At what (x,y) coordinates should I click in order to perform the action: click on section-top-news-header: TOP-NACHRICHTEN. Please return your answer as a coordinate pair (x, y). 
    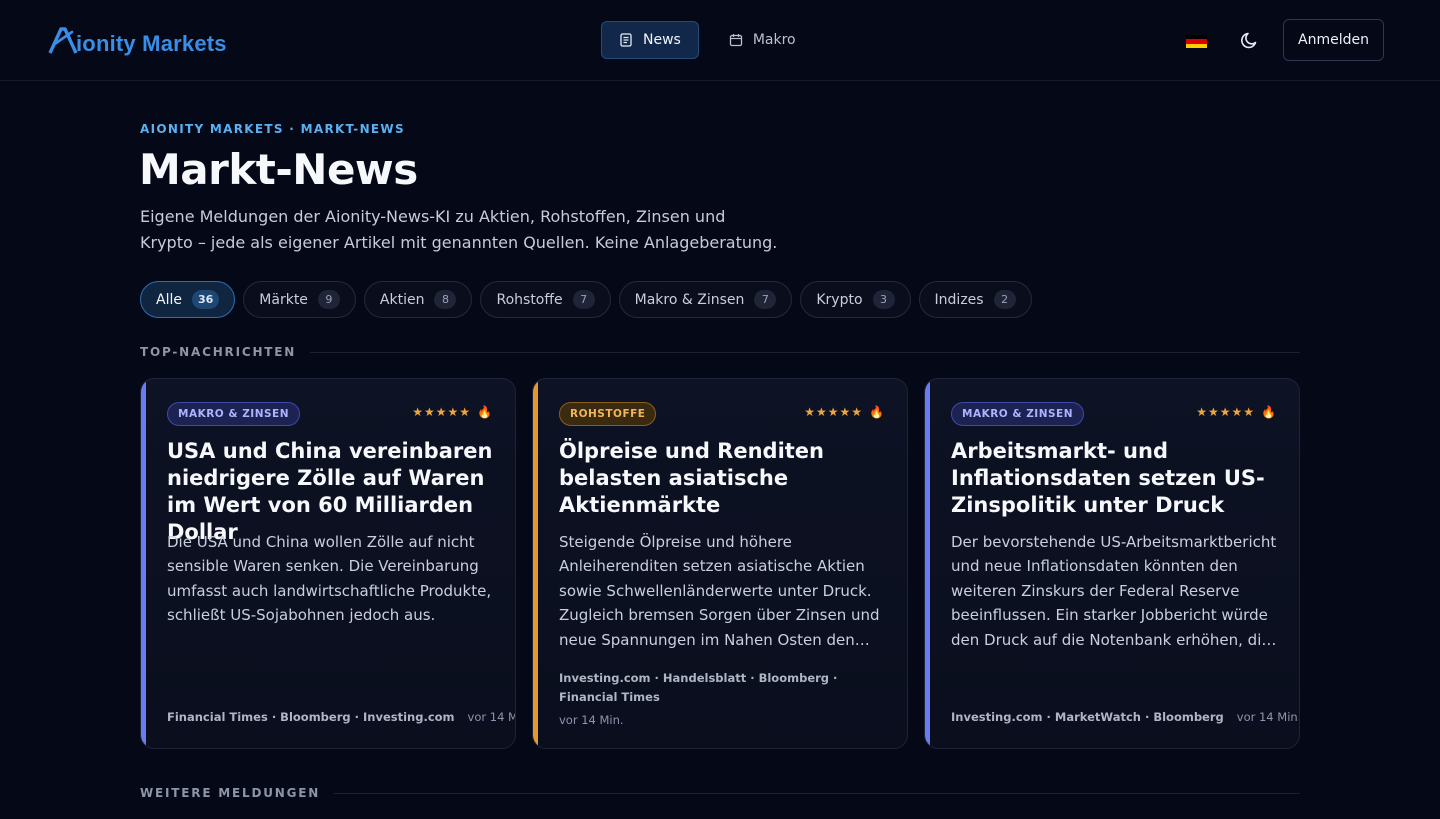
    Looking at the image, I should click on (720, 352).